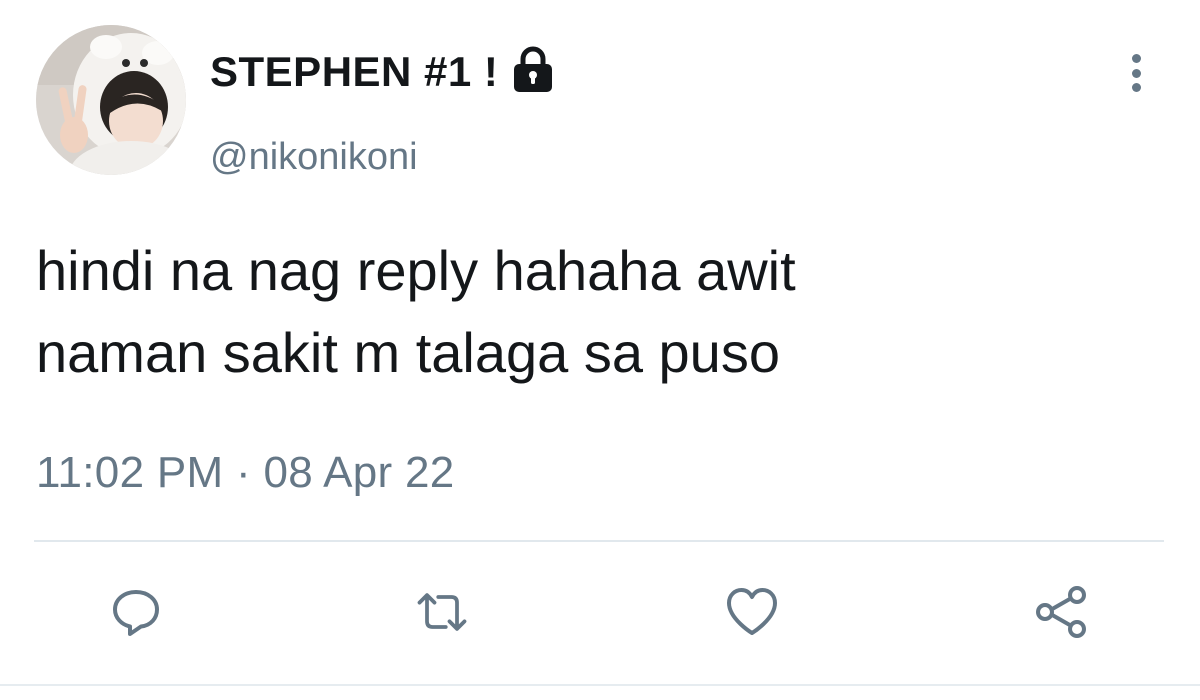  Describe the element at coordinates (533, 69) in the screenshot. I see `lock-icon` at that location.